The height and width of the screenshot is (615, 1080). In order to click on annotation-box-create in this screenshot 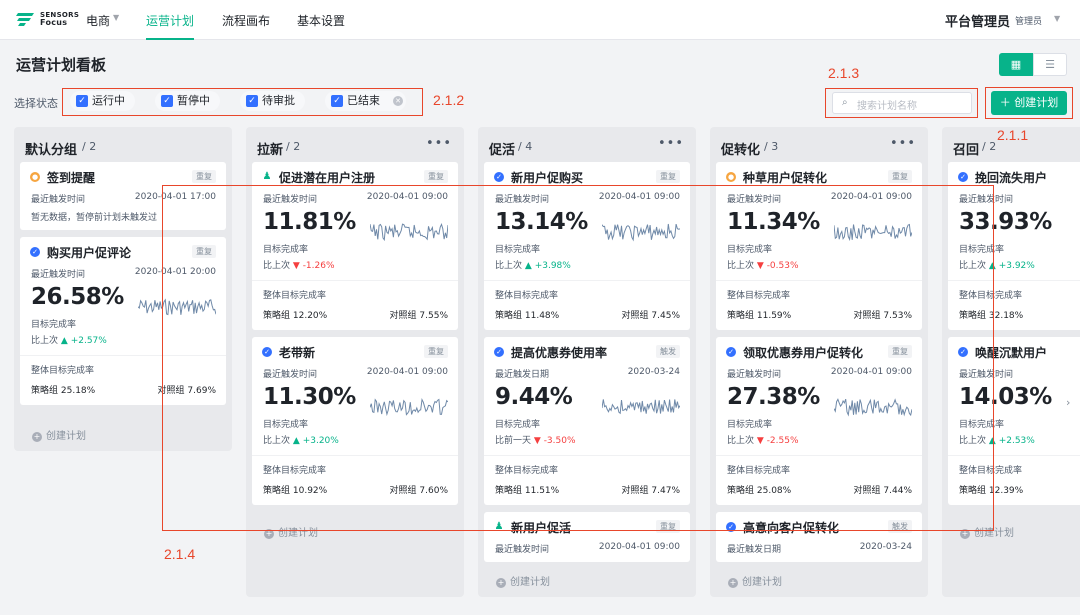, I will do `click(1029, 103)`.